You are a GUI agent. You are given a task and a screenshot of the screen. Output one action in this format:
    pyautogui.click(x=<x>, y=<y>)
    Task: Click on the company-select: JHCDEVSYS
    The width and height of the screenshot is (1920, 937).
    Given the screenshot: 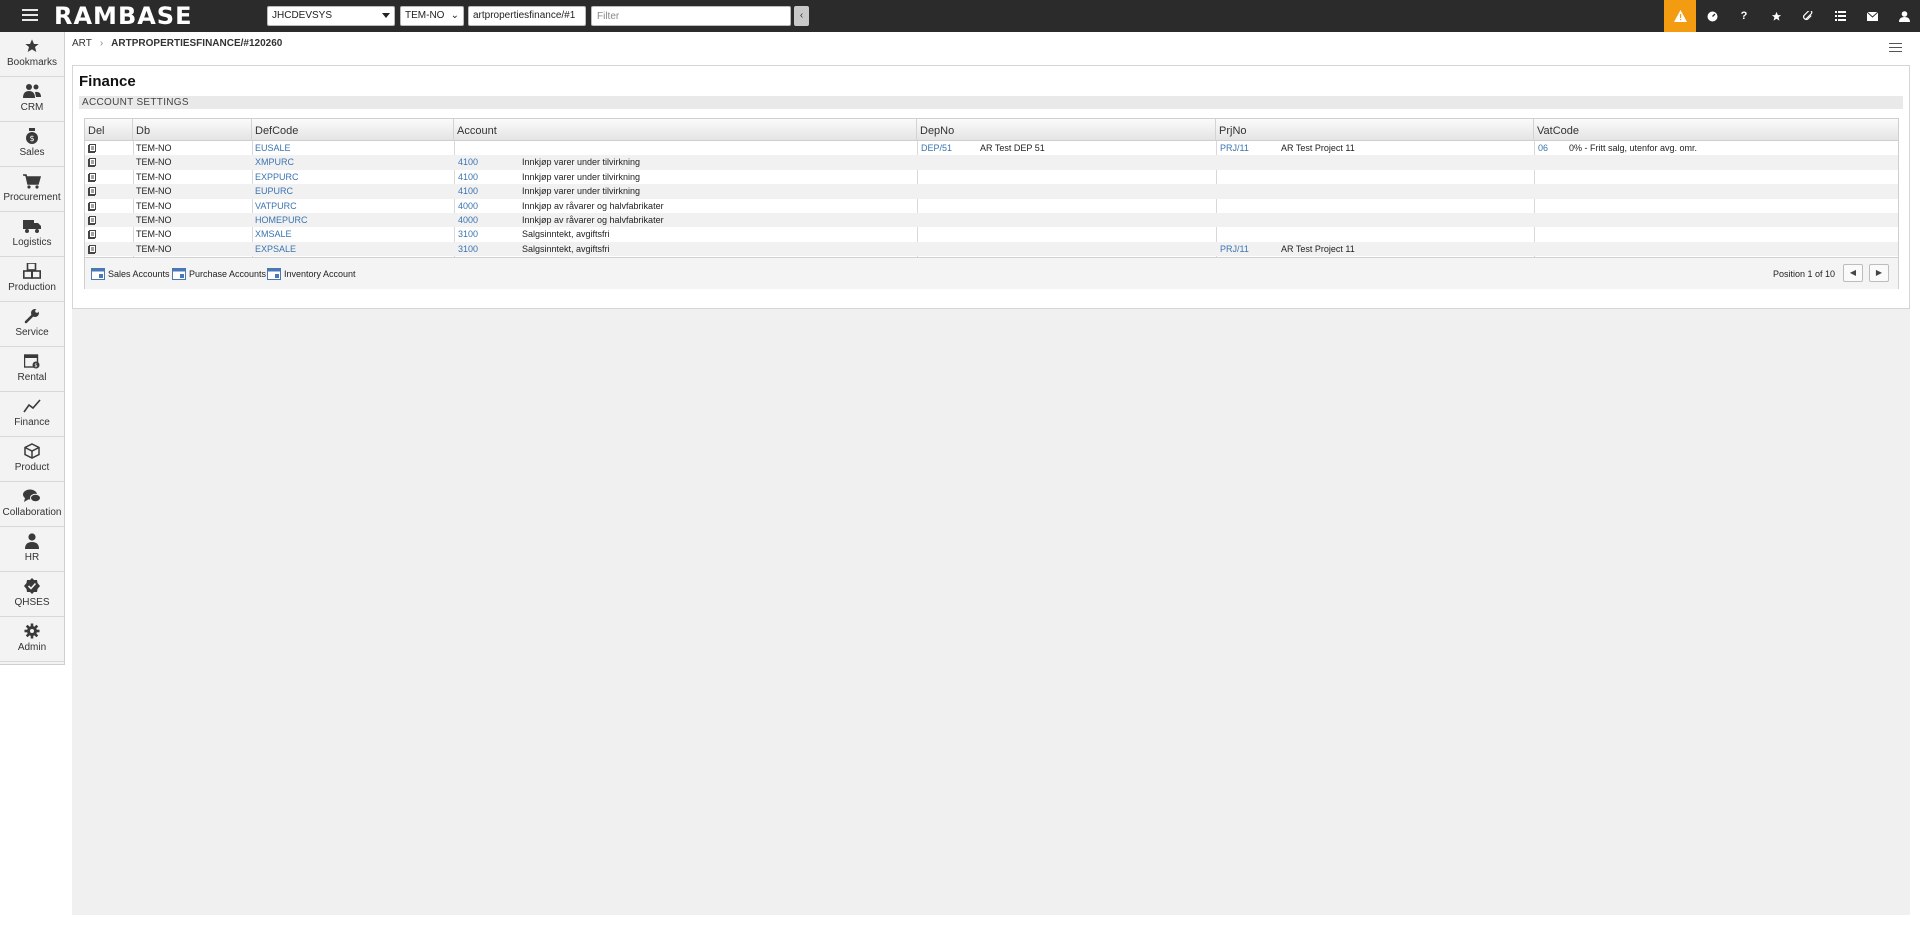 What is the action you would take?
    pyautogui.click(x=331, y=16)
    